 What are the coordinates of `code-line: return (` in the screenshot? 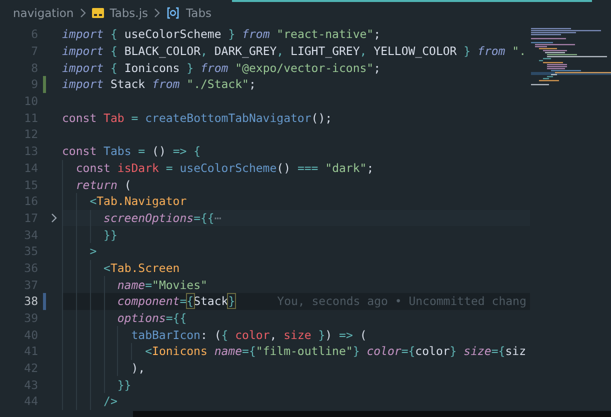 It's located at (103, 185).